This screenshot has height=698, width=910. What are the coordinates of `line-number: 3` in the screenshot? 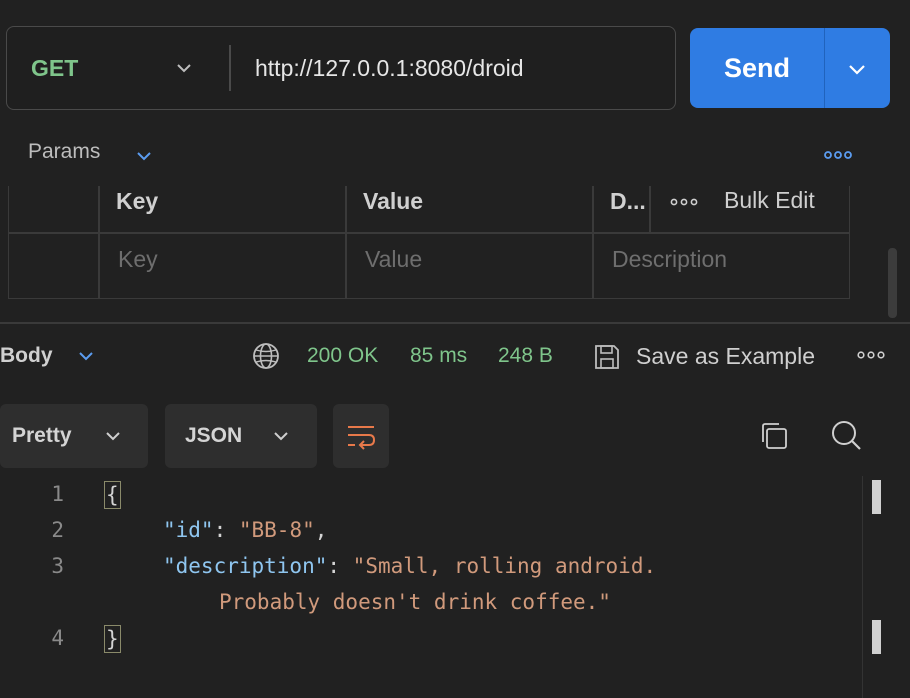 It's located at (57, 566).